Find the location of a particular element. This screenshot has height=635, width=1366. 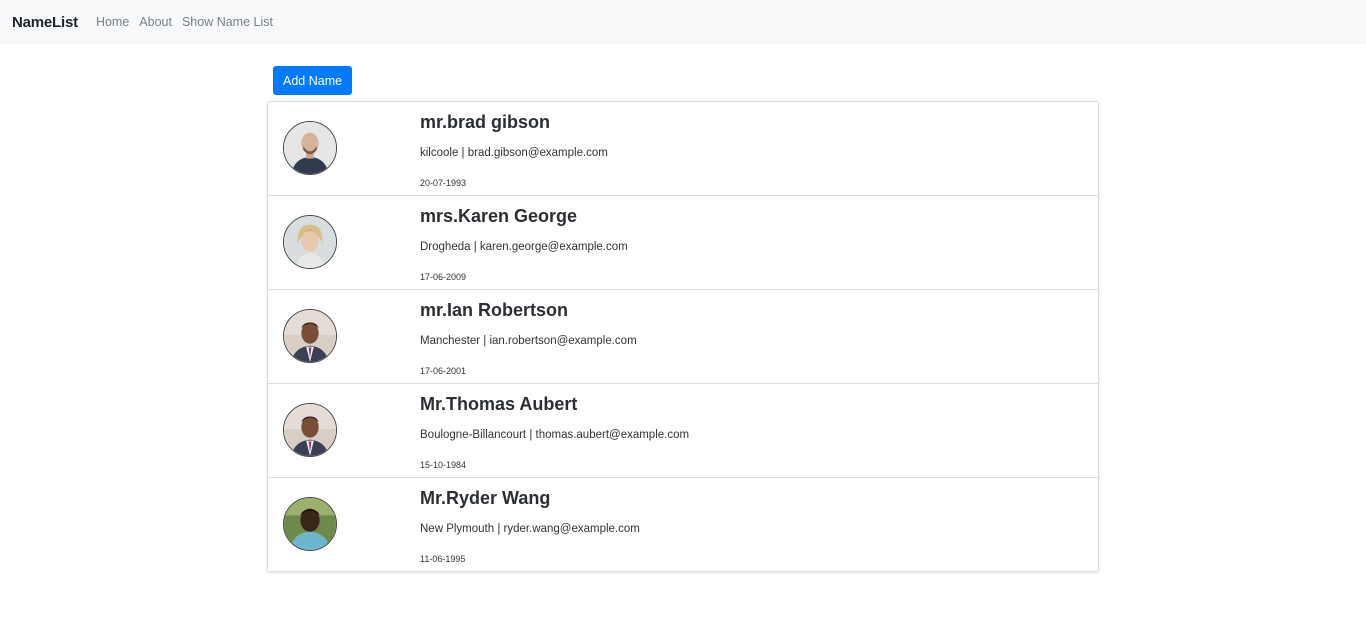

person-date: 15-10-1984 is located at coordinates (443, 465).